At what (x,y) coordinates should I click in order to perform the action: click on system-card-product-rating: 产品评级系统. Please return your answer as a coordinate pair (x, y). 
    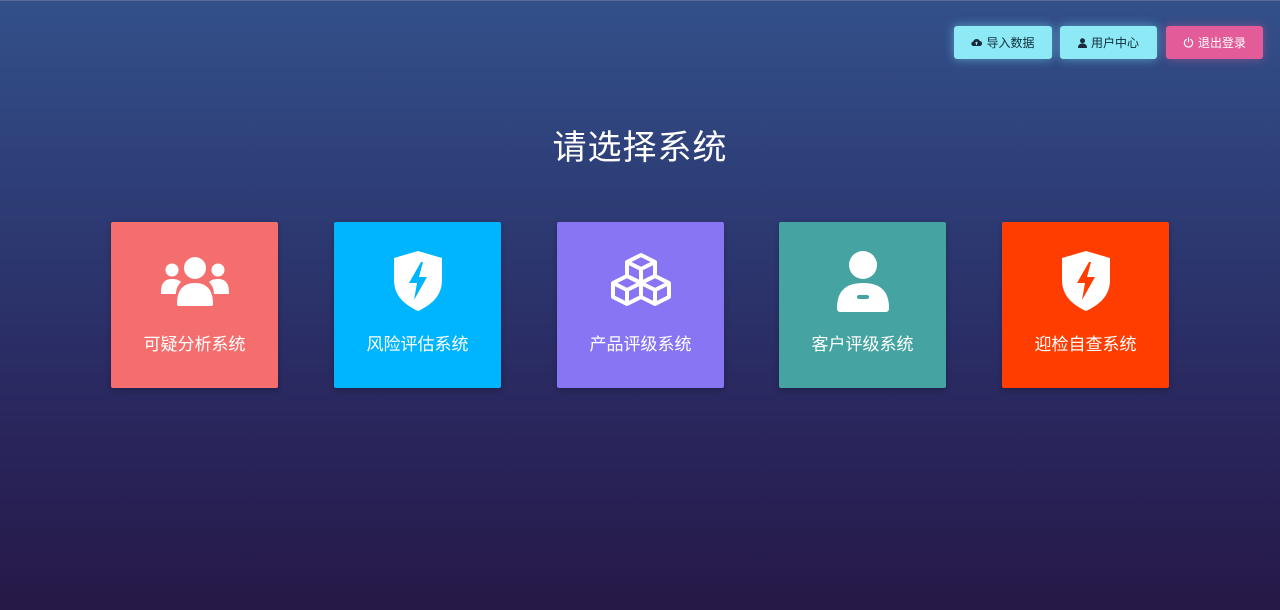
    Looking at the image, I should click on (640, 305).